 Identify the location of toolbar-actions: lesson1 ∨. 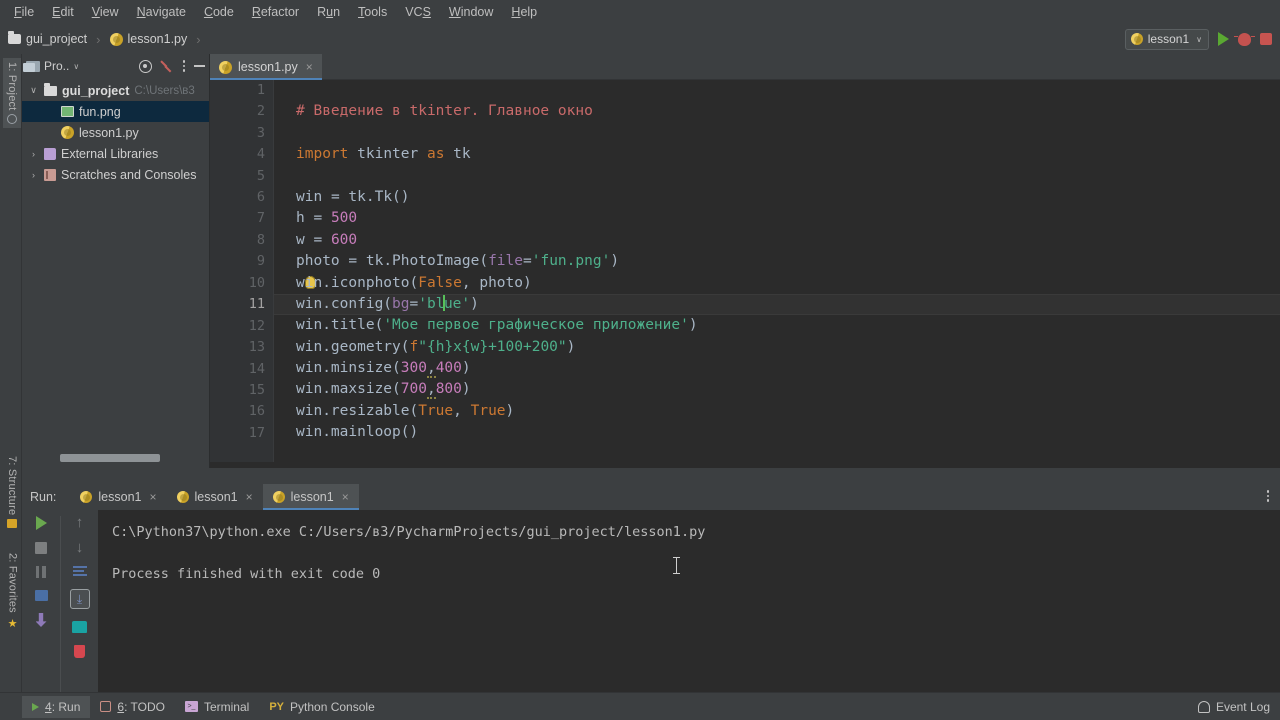
(1198, 39).